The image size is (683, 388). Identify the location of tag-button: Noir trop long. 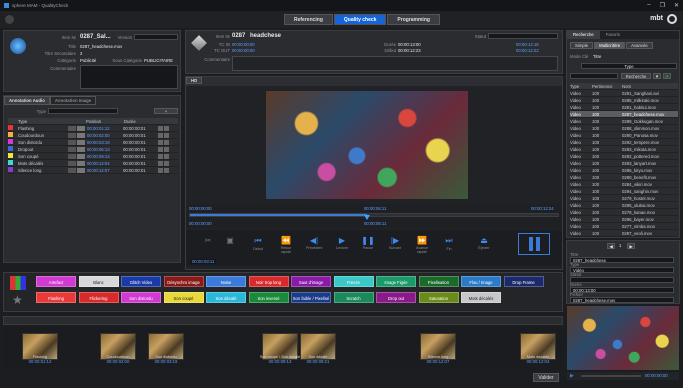
(268, 281).